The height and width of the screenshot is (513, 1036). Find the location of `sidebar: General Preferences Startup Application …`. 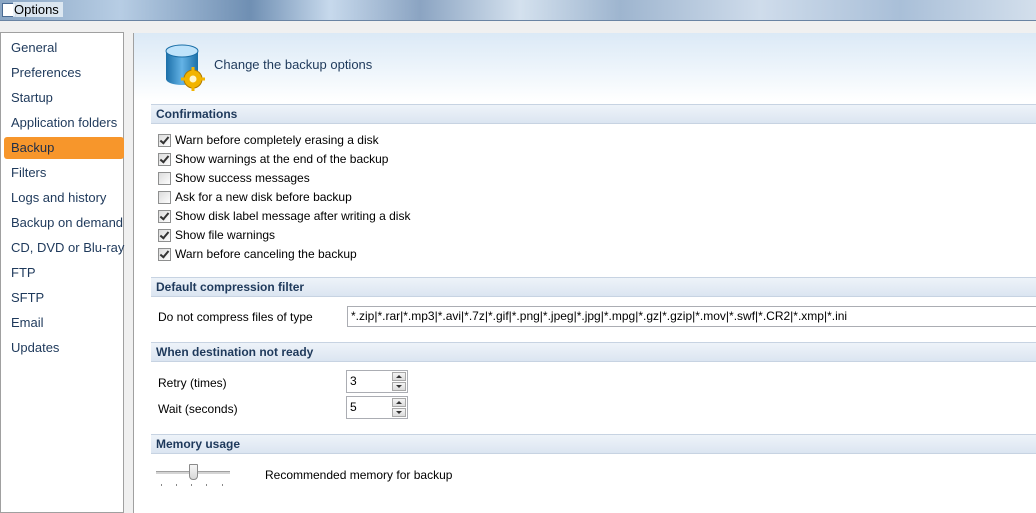

sidebar: General Preferences Startup Application … is located at coordinates (62, 272).